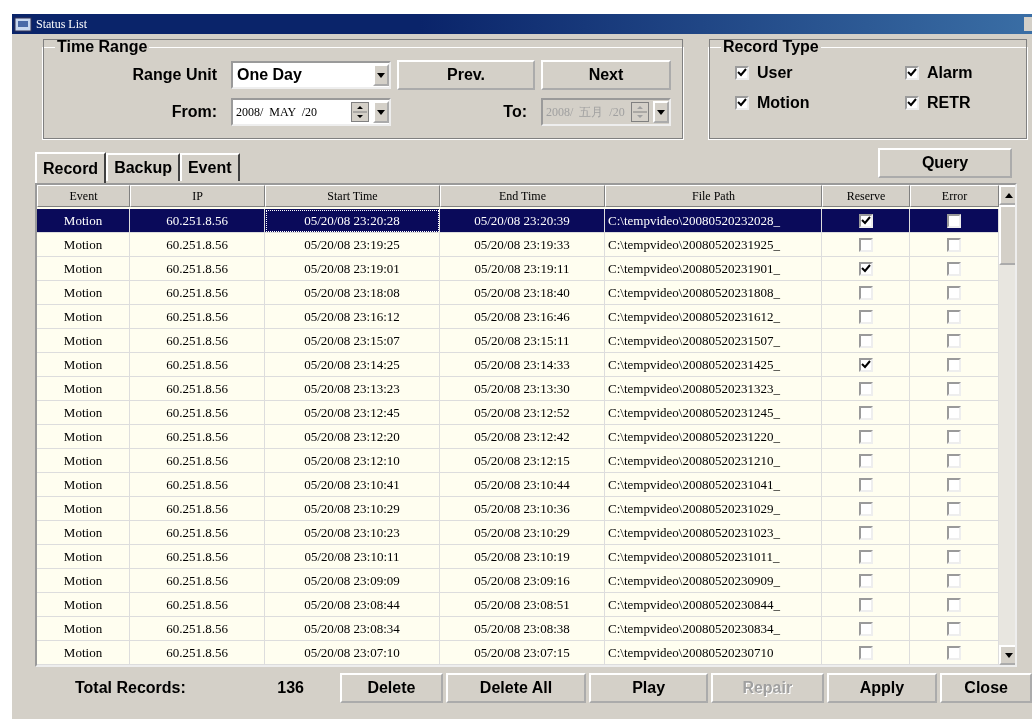 This screenshot has height=719, width=1032. What do you see at coordinates (954, 196) in the screenshot?
I see `column-header: Error` at bounding box center [954, 196].